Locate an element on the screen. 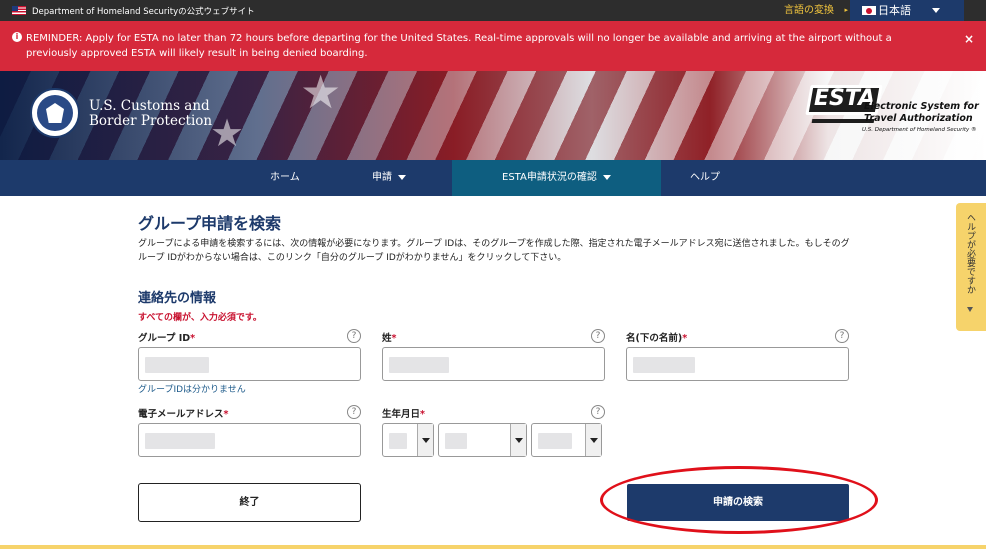  japan-flag-icon is located at coordinates (869, 10).